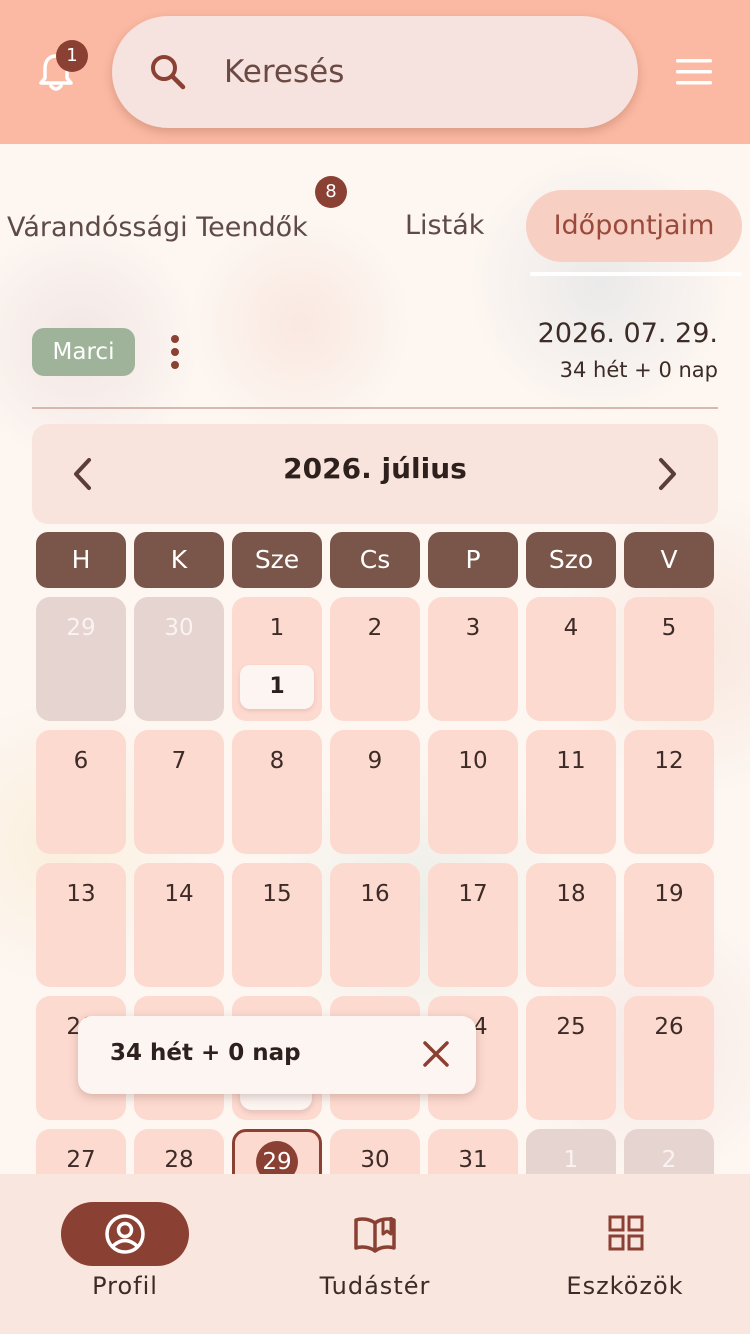 This screenshot has height=1334, width=750. Describe the element at coordinates (669, 925) in the screenshot. I see `calendar-day: 19` at that location.